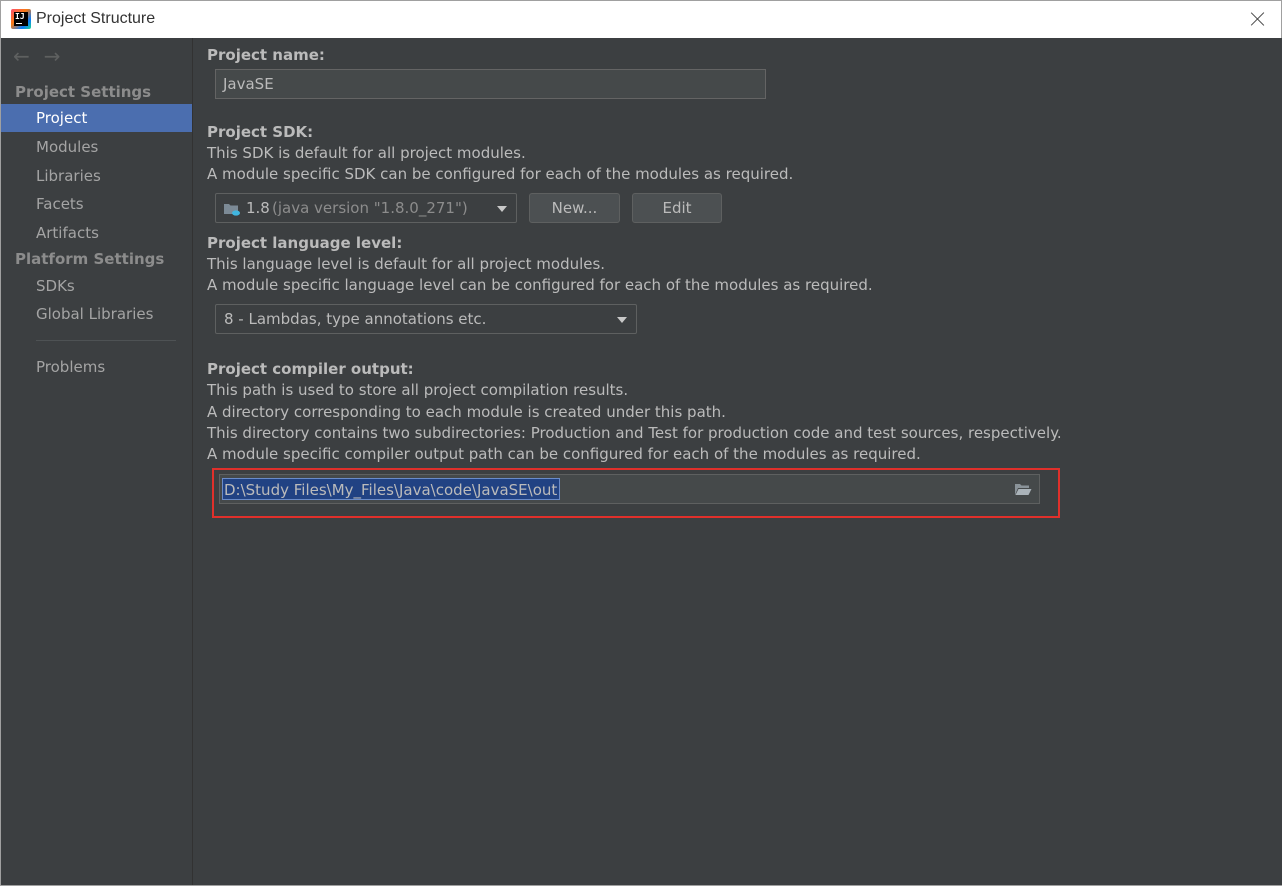 This screenshot has width=1282, height=886. What do you see at coordinates (370, 208) in the screenshot?
I see `sdk-version-detail: (java version "1.8.0_271")` at bounding box center [370, 208].